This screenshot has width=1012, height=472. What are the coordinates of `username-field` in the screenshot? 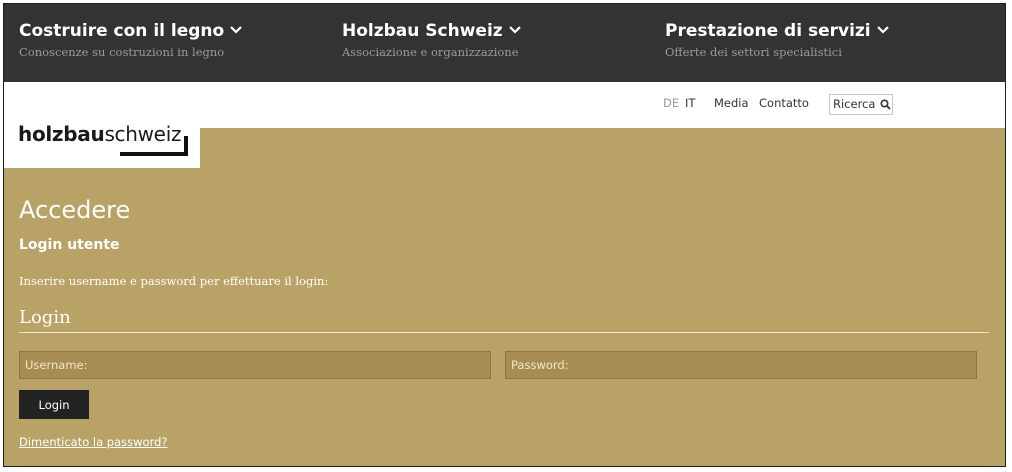 It's located at (255, 365).